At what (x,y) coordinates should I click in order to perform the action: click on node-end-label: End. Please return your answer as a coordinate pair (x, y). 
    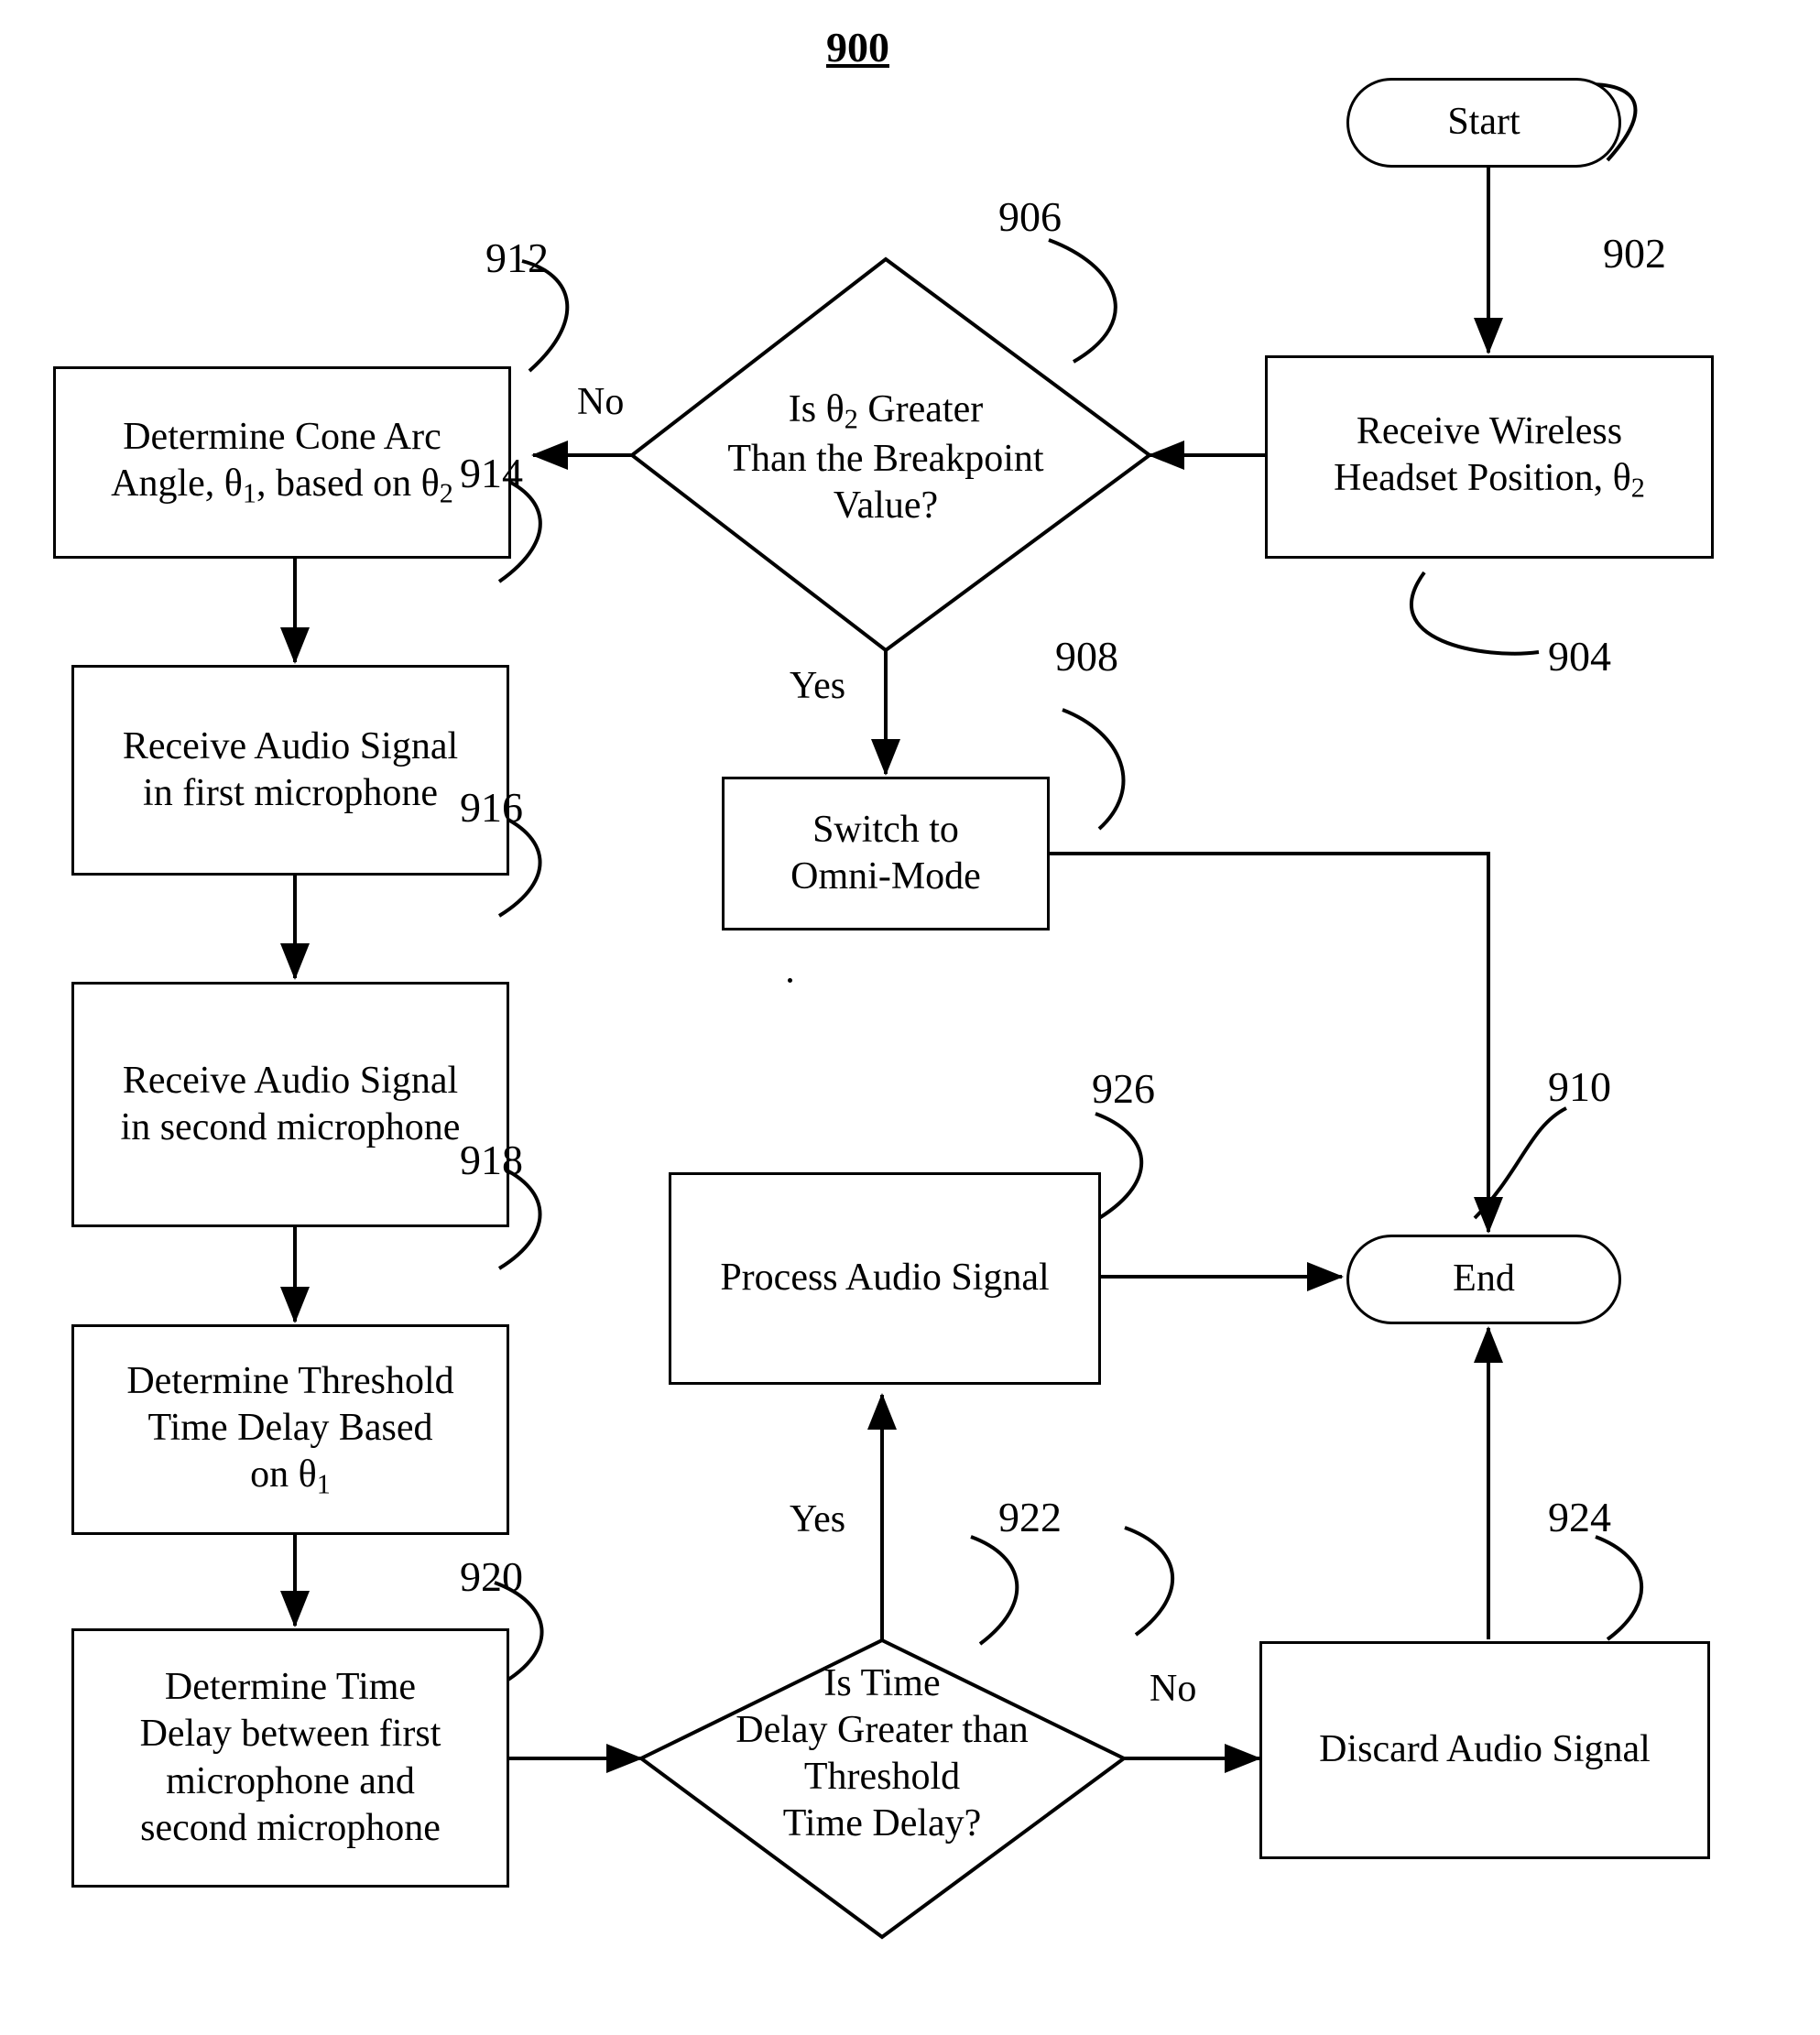
    Looking at the image, I should click on (1484, 1278).